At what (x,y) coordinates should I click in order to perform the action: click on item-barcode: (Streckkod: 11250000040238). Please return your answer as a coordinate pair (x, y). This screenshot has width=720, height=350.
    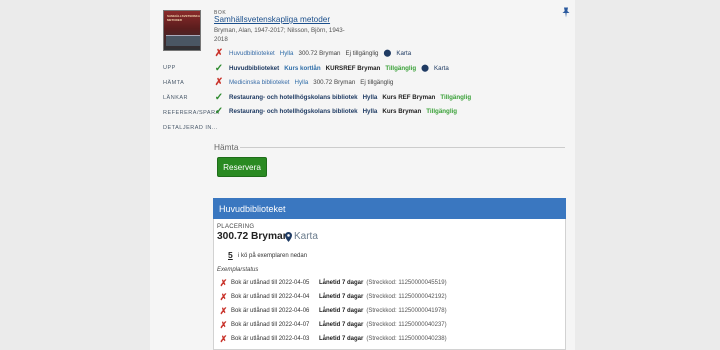
    Looking at the image, I should click on (406, 339).